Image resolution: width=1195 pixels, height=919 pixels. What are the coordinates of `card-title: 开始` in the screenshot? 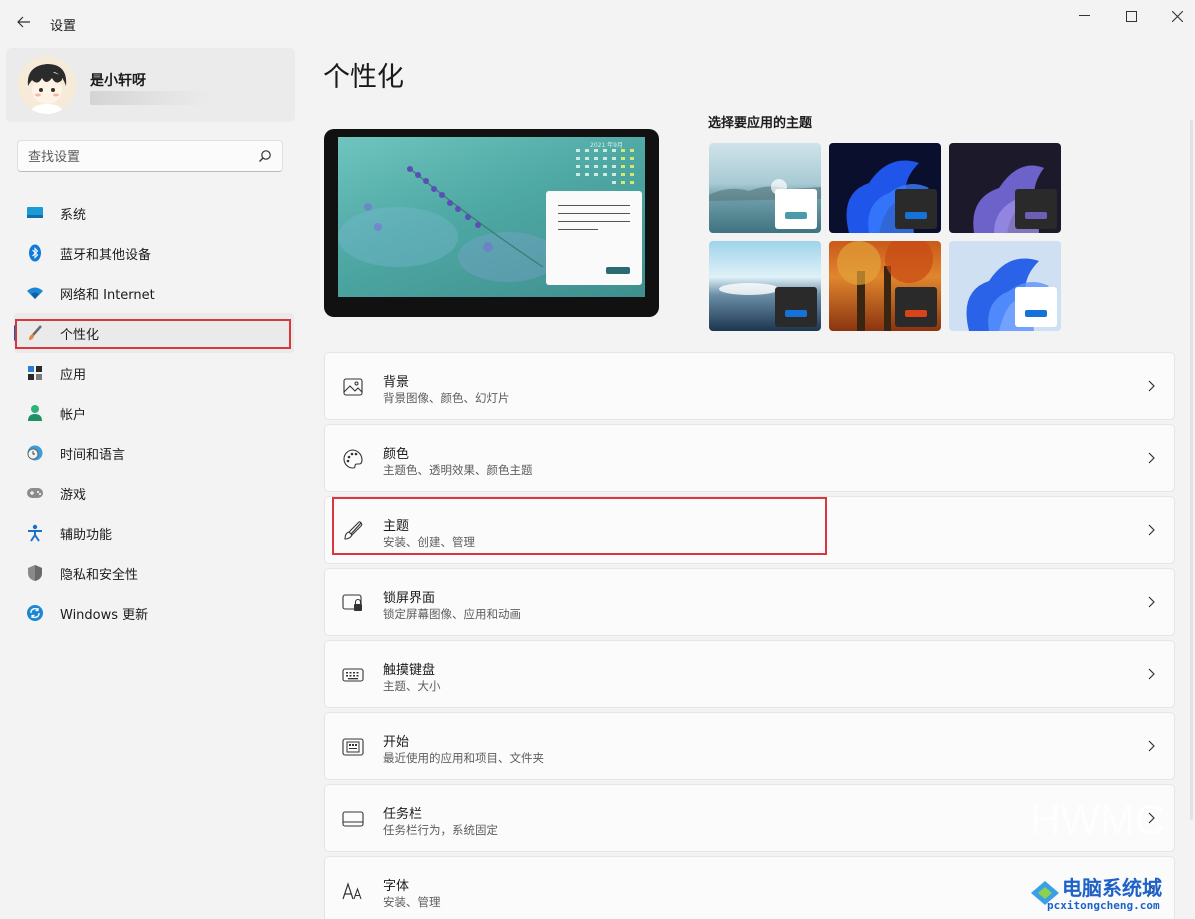 It's located at (396, 742).